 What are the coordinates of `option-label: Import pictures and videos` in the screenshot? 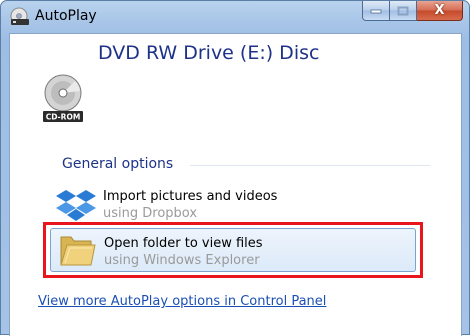 It's located at (190, 196).